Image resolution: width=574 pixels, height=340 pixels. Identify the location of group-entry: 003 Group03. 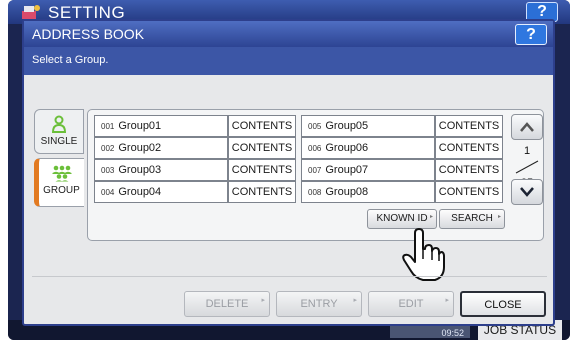
(161, 170).